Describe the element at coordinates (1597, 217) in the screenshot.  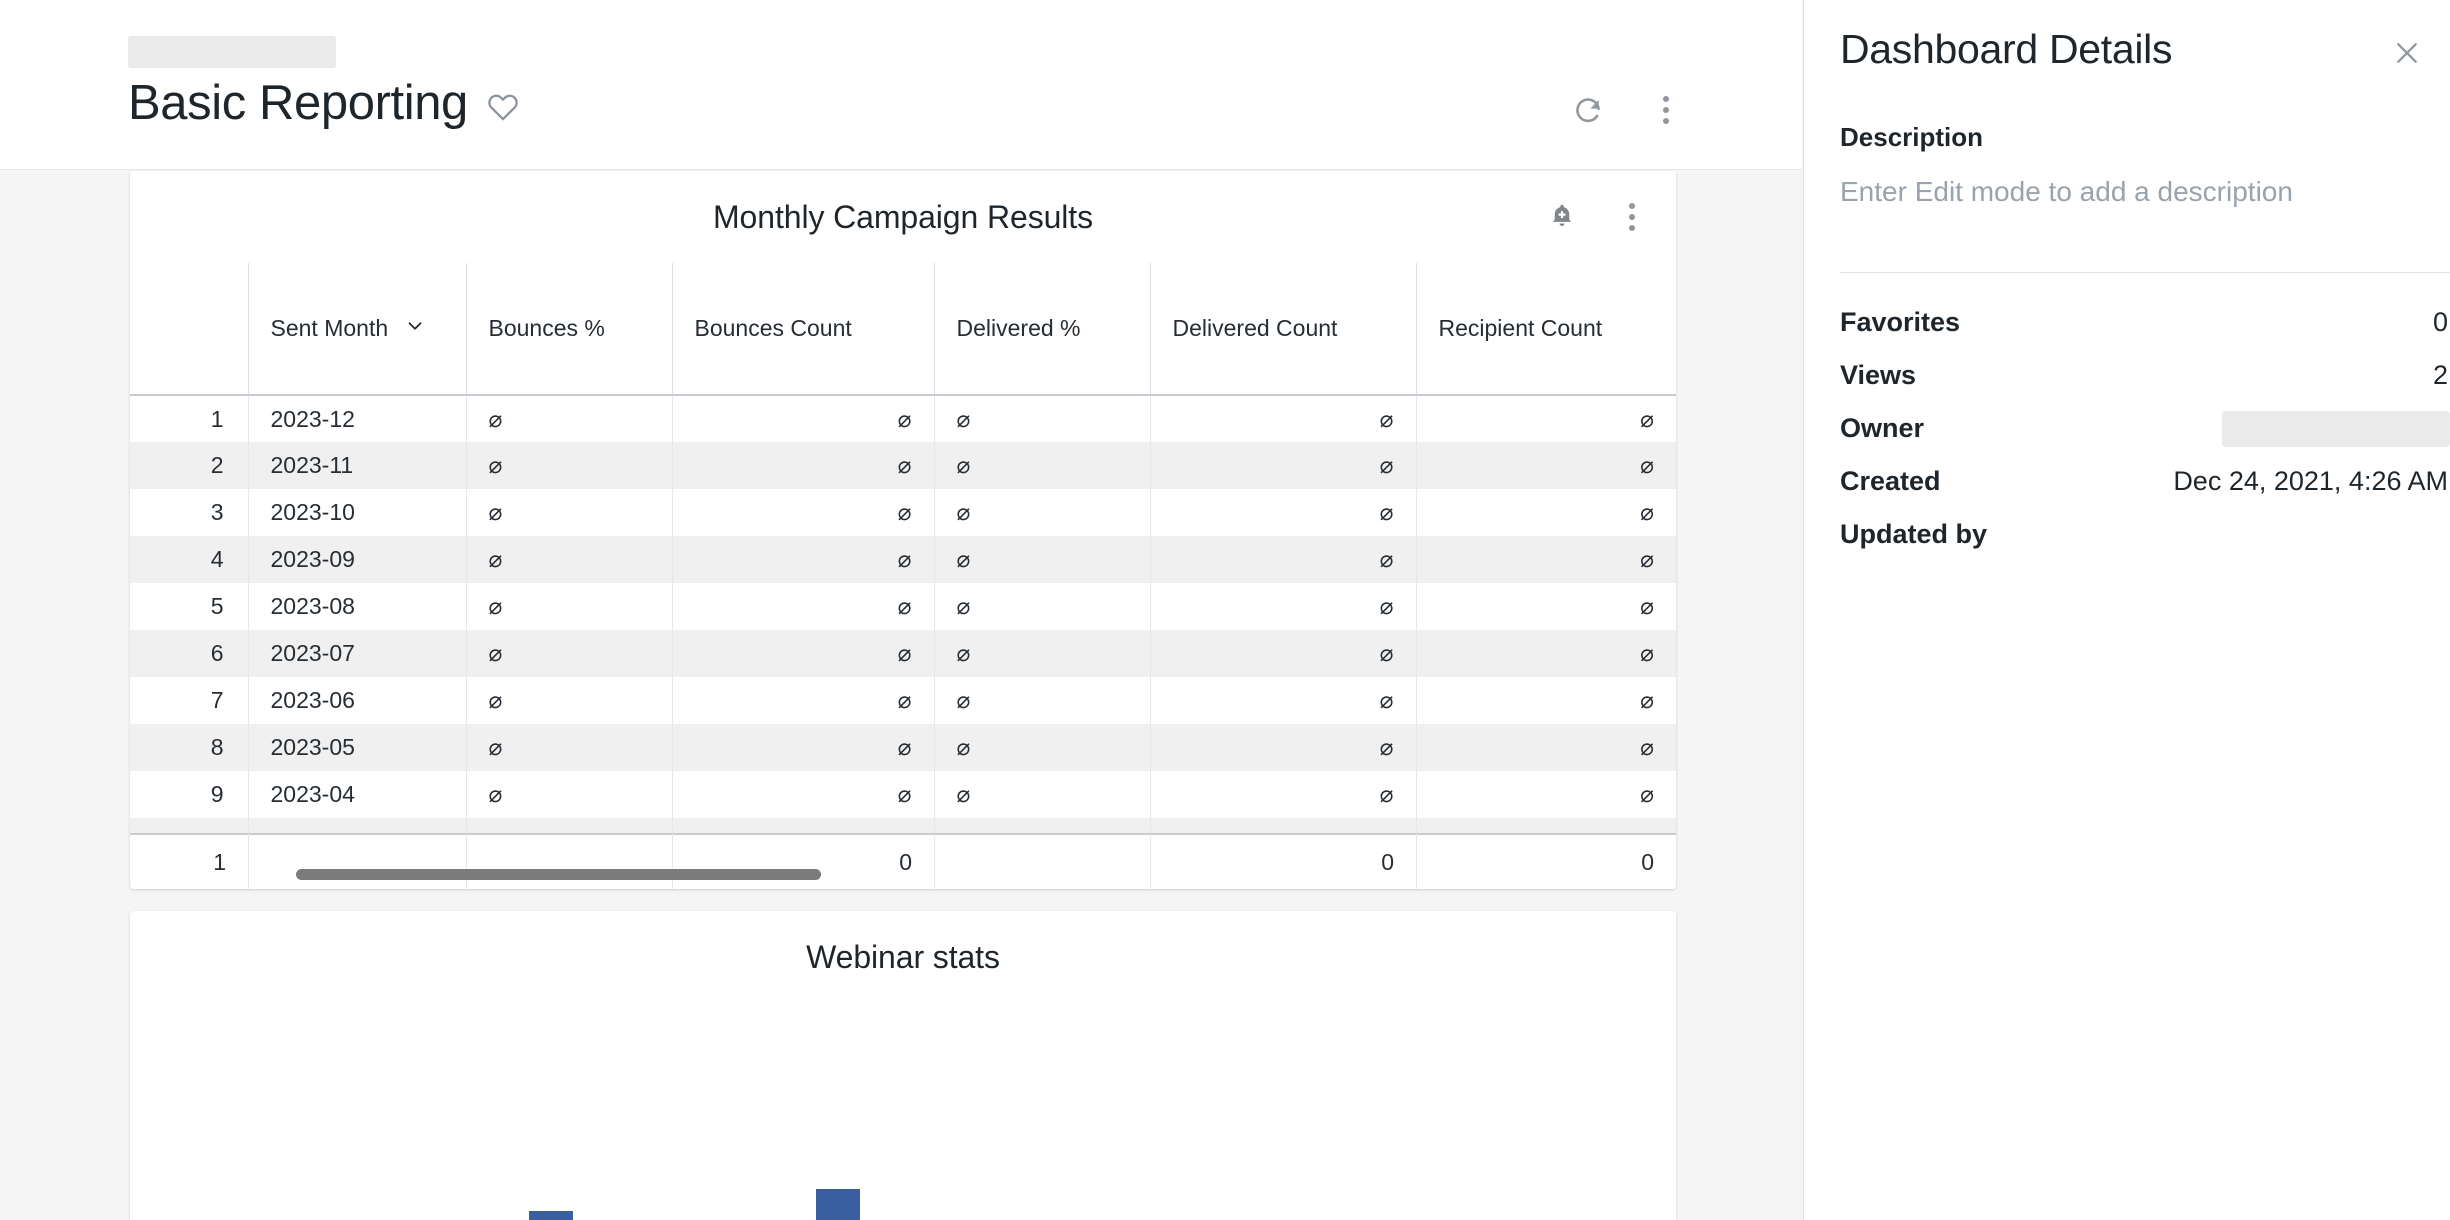
I see `tile-actions` at that location.